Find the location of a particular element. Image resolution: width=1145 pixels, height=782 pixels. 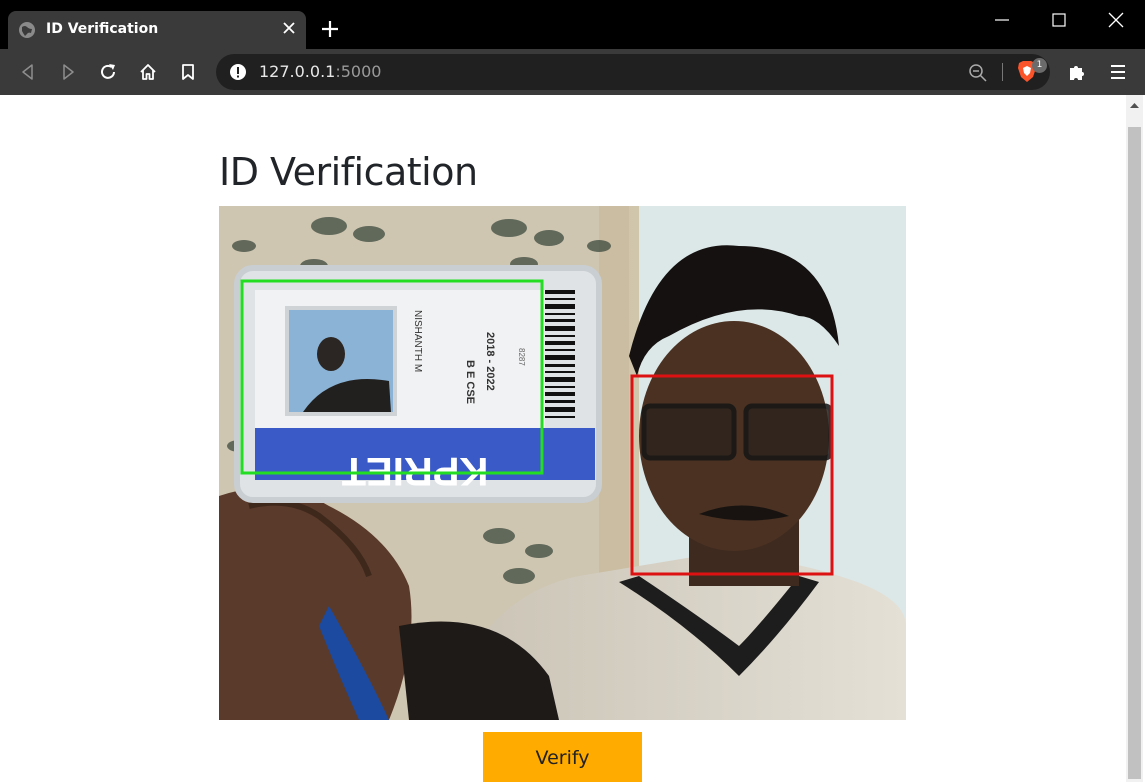

back-icon is located at coordinates (28, 72).